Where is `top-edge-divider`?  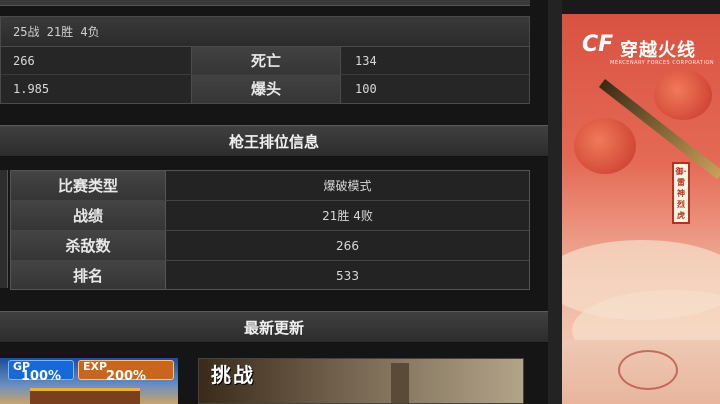 top-edge-divider is located at coordinates (265, 3).